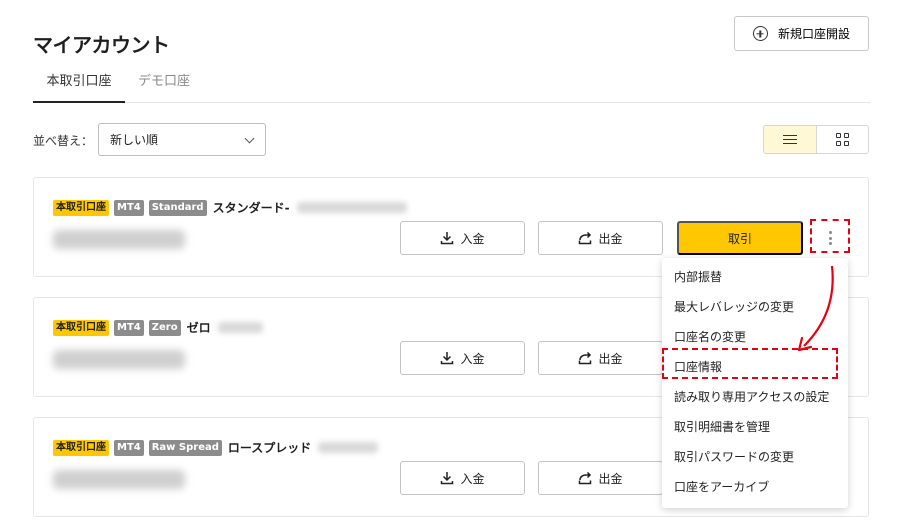  Describe the element at coordinates (451, 82) in the screenshot. I see `account-tabs: 本取引口座 デモ口座` at that location.